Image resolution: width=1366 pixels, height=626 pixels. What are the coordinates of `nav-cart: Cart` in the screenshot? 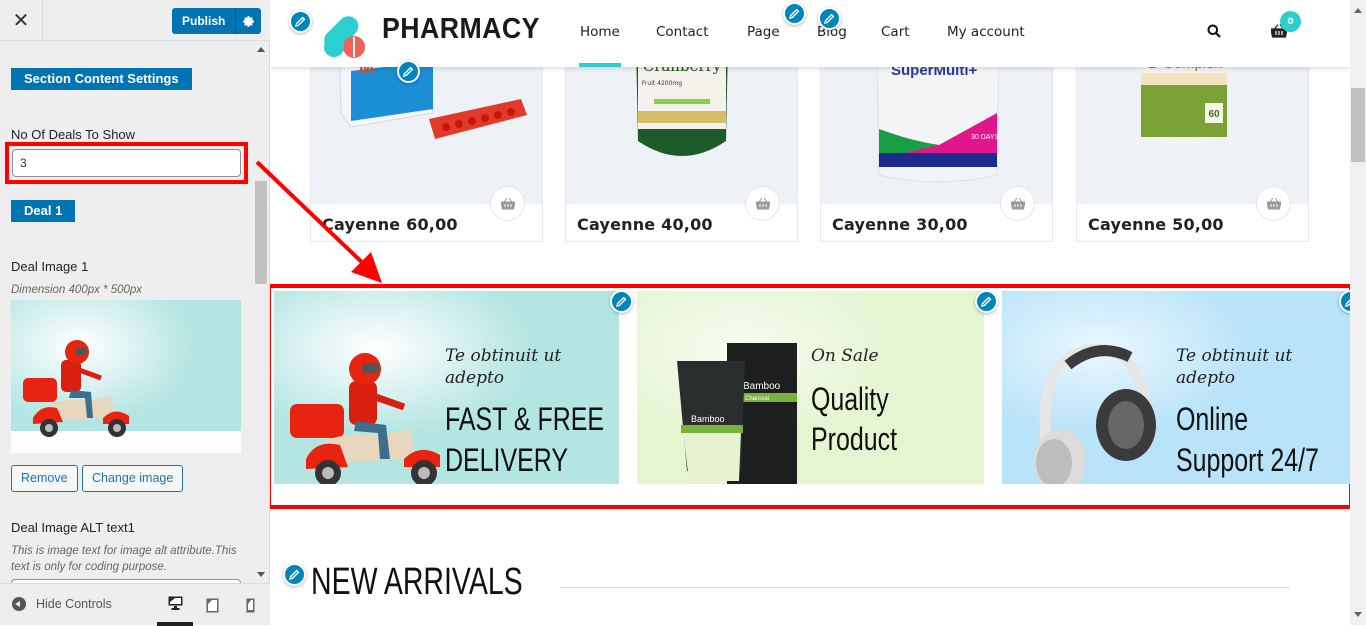 It's located at (895, 32).